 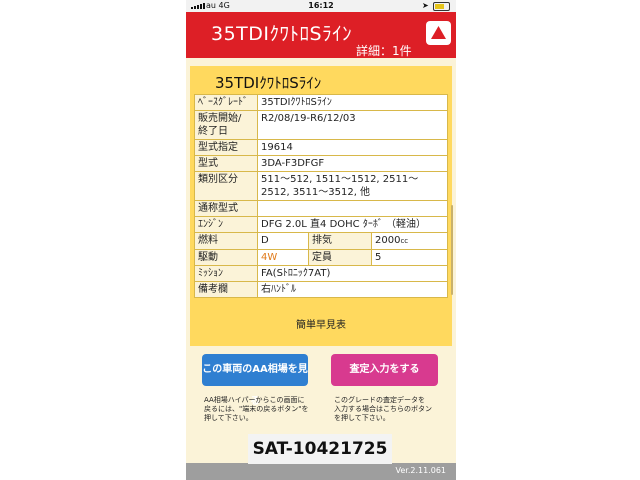 I want to click on location-icon: ➤, so click(x=425, y=5).